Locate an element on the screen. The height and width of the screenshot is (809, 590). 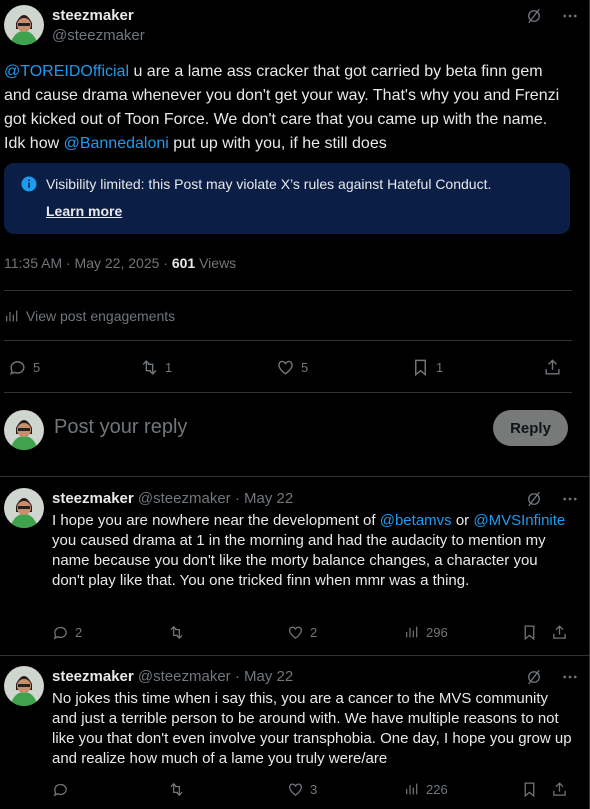
mention-link: @TOREIDOfficial is located at coordinates (66, 71).